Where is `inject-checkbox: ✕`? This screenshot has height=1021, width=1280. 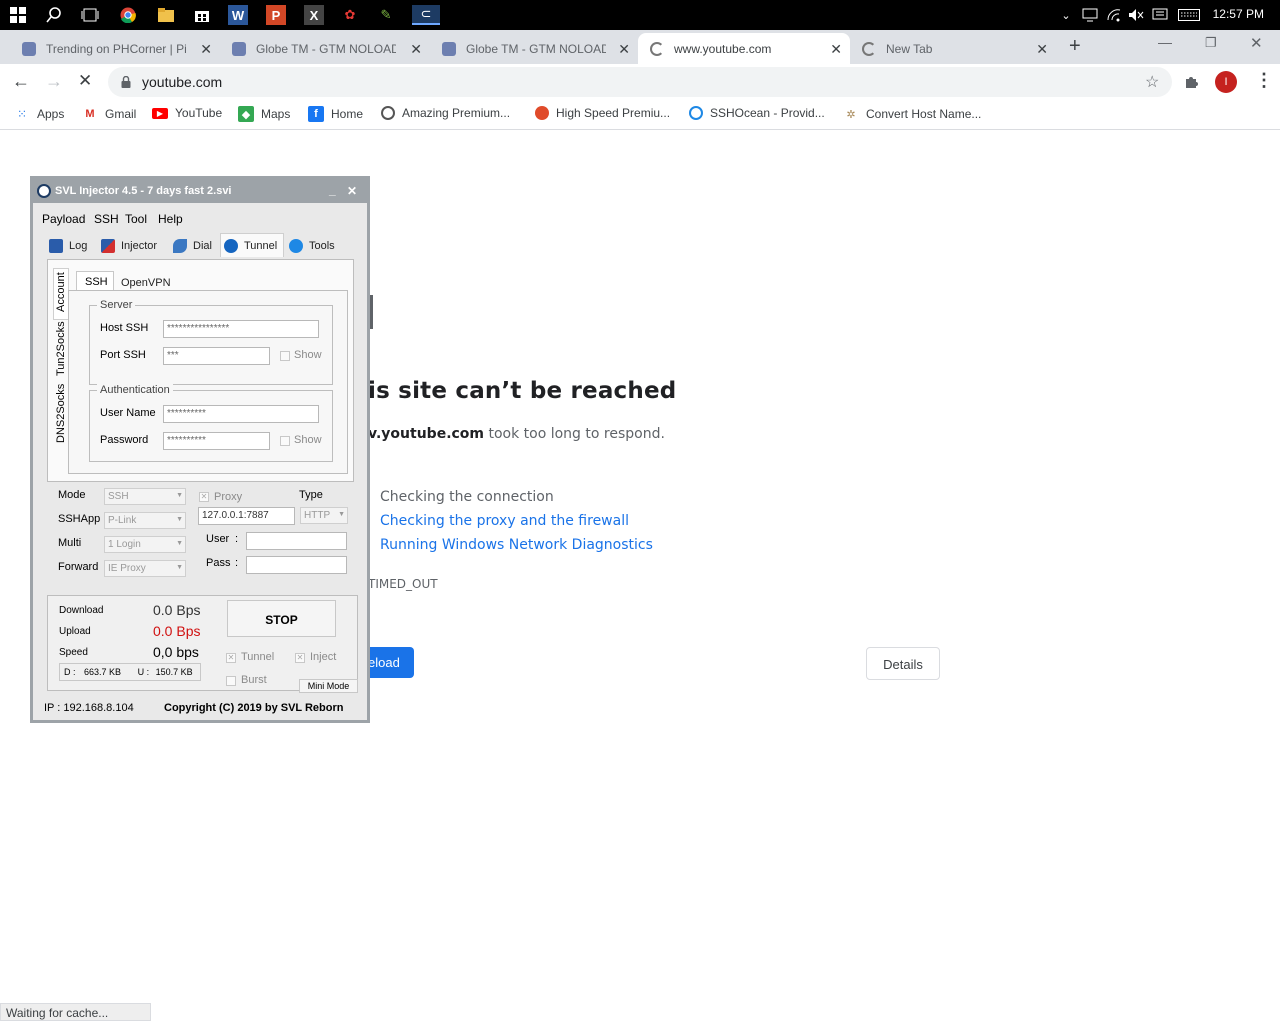
inject-checkbox: ✕ is located at coordinates (300, 658).